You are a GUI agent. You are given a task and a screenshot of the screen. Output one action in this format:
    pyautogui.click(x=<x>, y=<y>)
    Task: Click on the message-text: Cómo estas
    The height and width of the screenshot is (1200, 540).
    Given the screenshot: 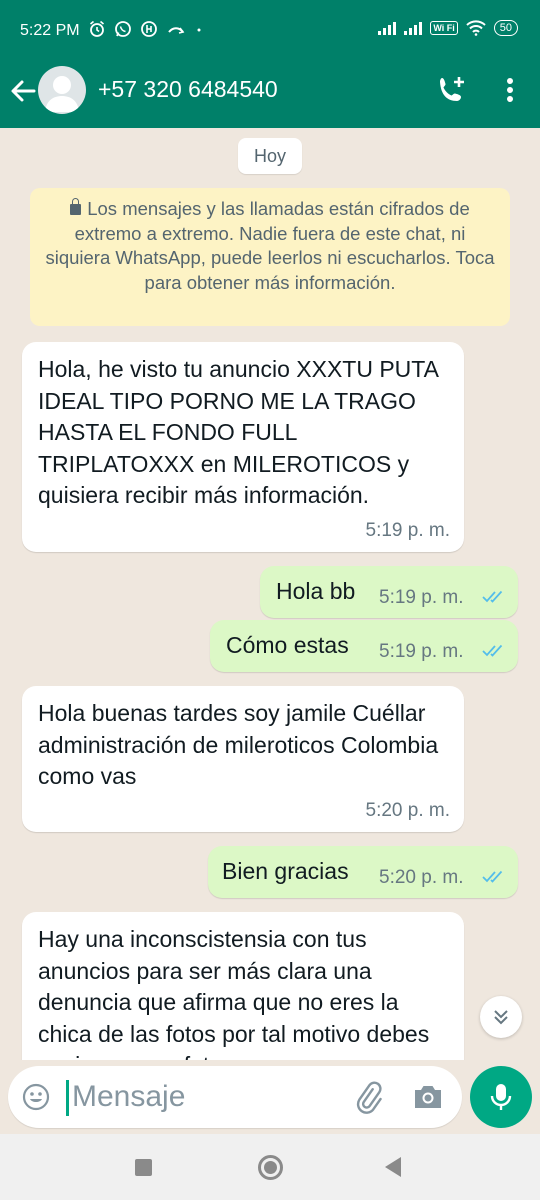 What is the action you would take?
    pyautogui.click(x=287, y=645)
    